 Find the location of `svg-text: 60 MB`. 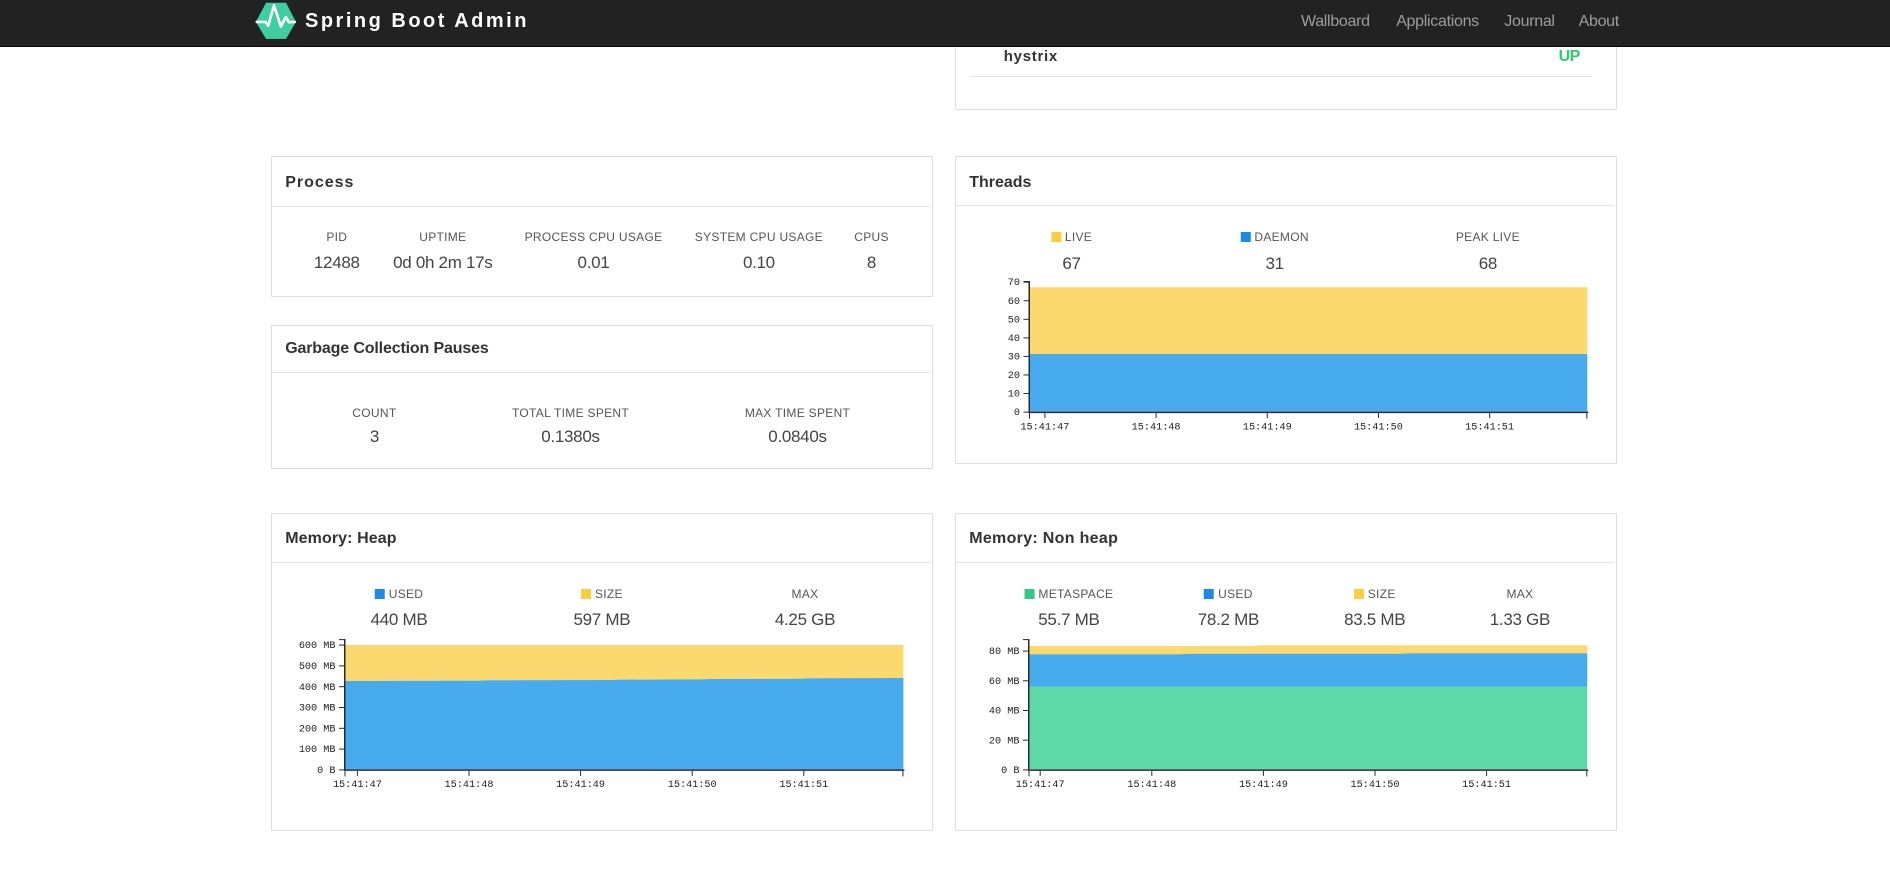

svg-text: 60 MB is located at coordinates (1004, 682).